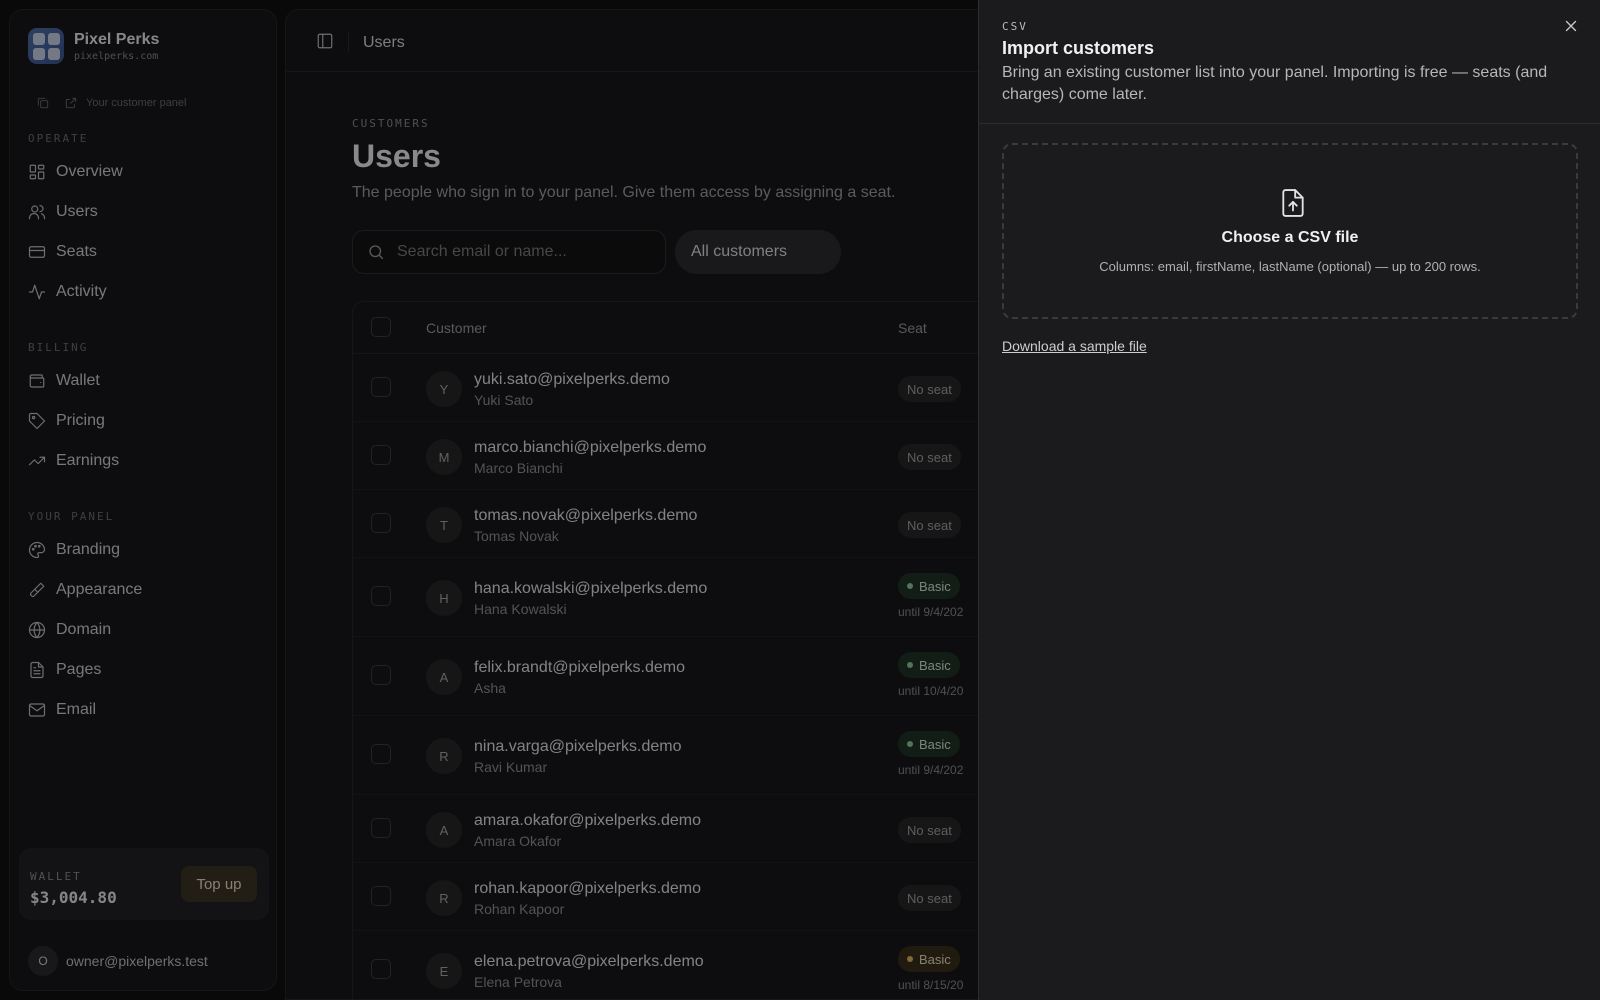 Image resolution: width=1600 pixels, height=1000 pixels. I want to click on close-drawer-button, so click(1572, 27).